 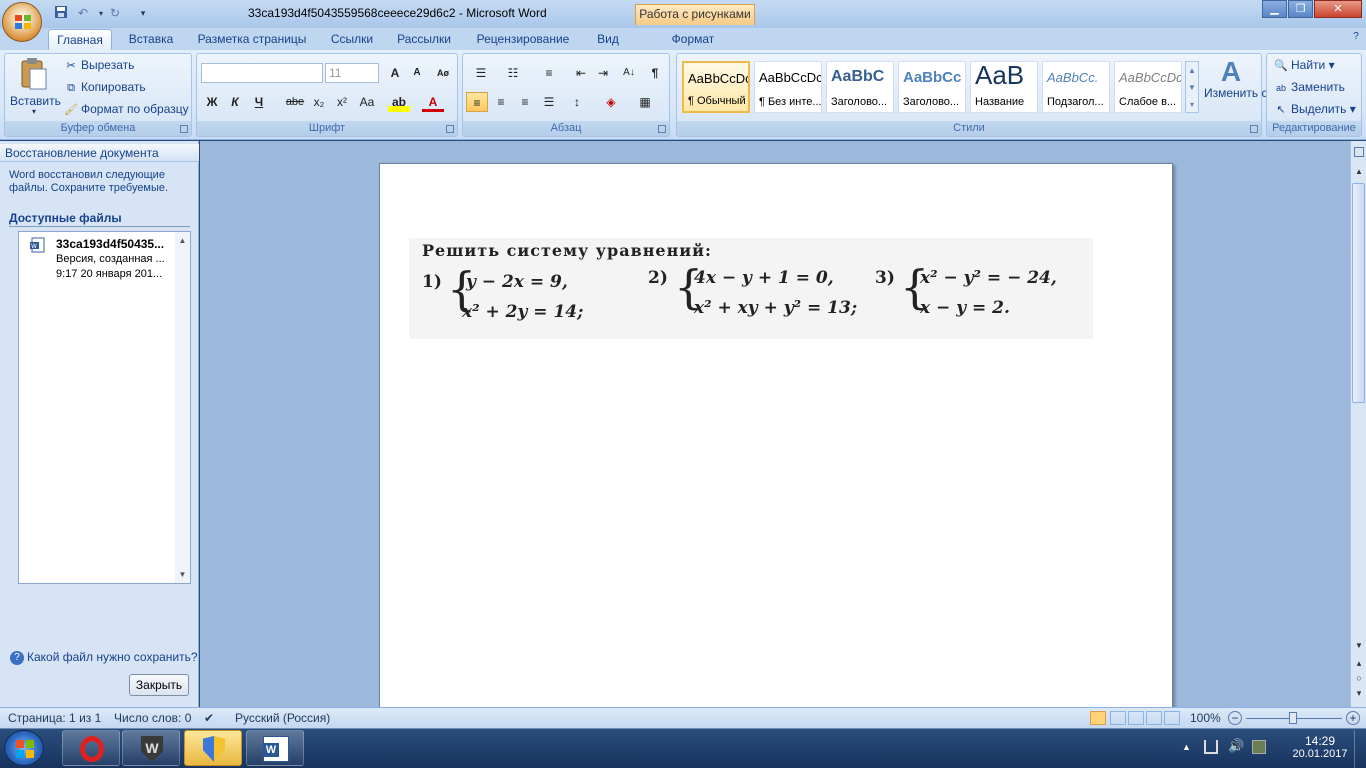 What do you see at coordinates (151, 39) in the screenshot?
I see `tab-insert: Вставка` at bounding box center [151, 39].